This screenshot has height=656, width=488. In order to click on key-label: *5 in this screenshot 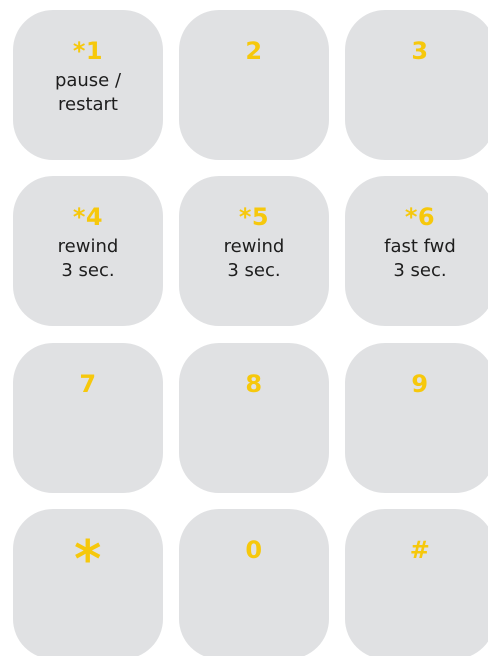, I will do `click(254, 217)`.